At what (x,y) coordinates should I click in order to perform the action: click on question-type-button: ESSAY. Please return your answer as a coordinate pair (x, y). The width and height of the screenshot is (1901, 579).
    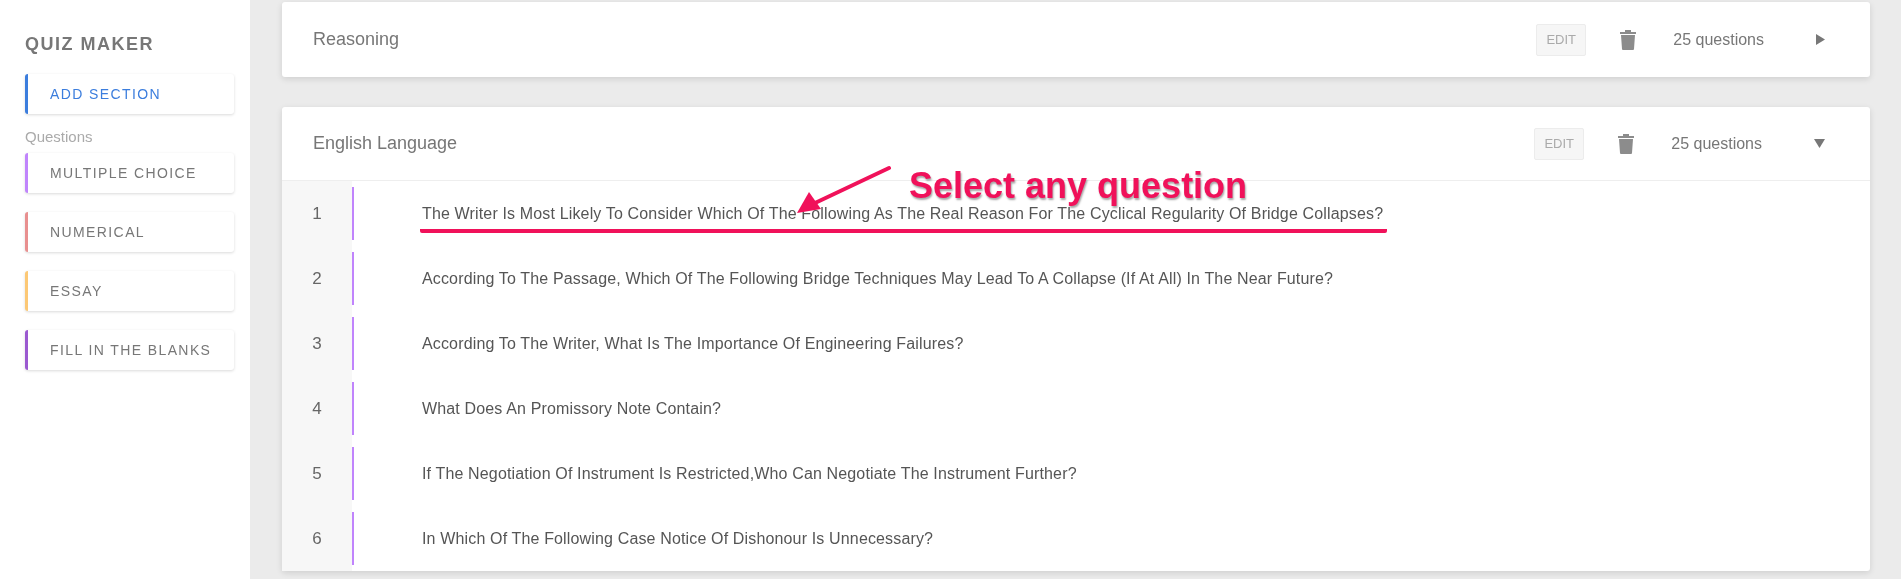
    Looking at the image, I should click on (129, 291).